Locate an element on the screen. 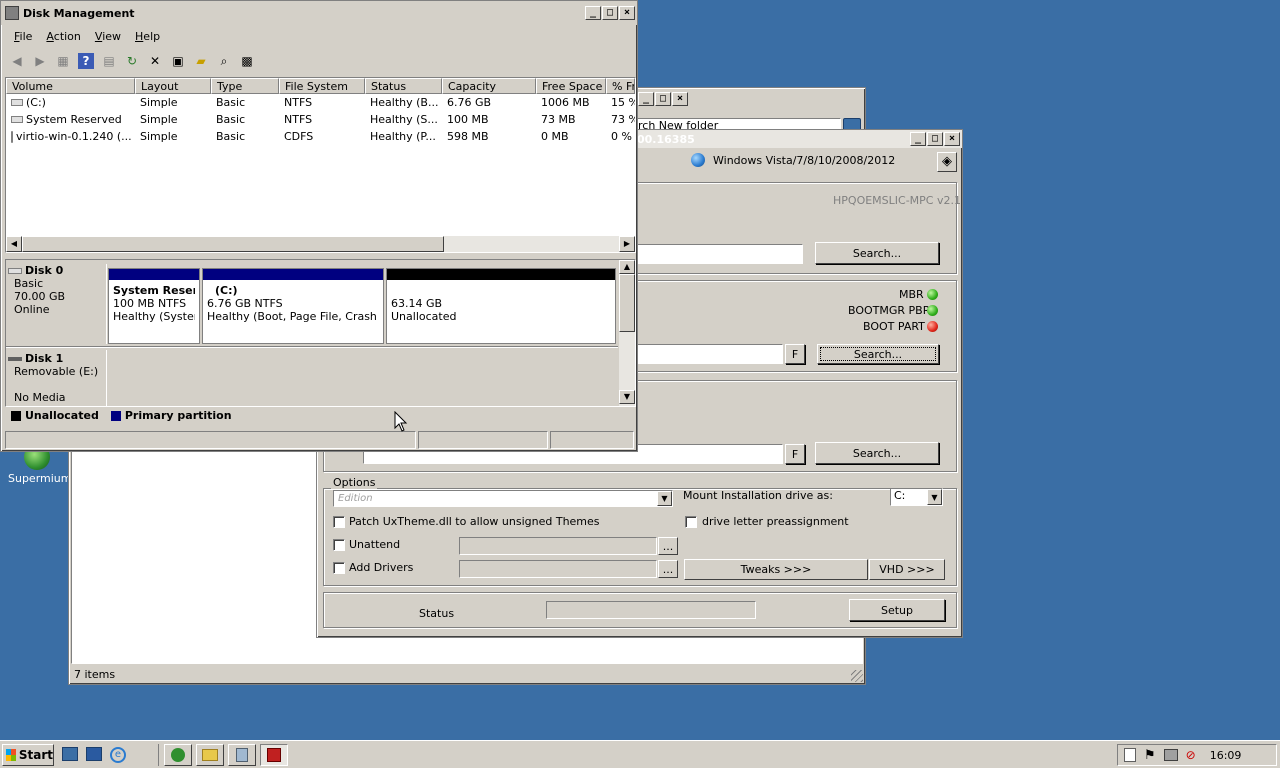 This screenshot has height=768, width=1280. menu-help: Help is located at coordinates (147, 36).